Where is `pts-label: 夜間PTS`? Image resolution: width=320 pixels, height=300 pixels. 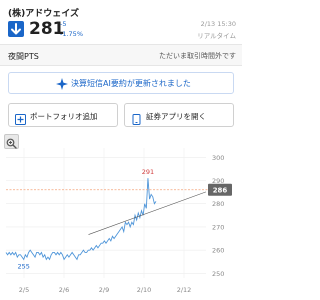 pts-label: 夜間PTS is located at coordinates (23, 56).